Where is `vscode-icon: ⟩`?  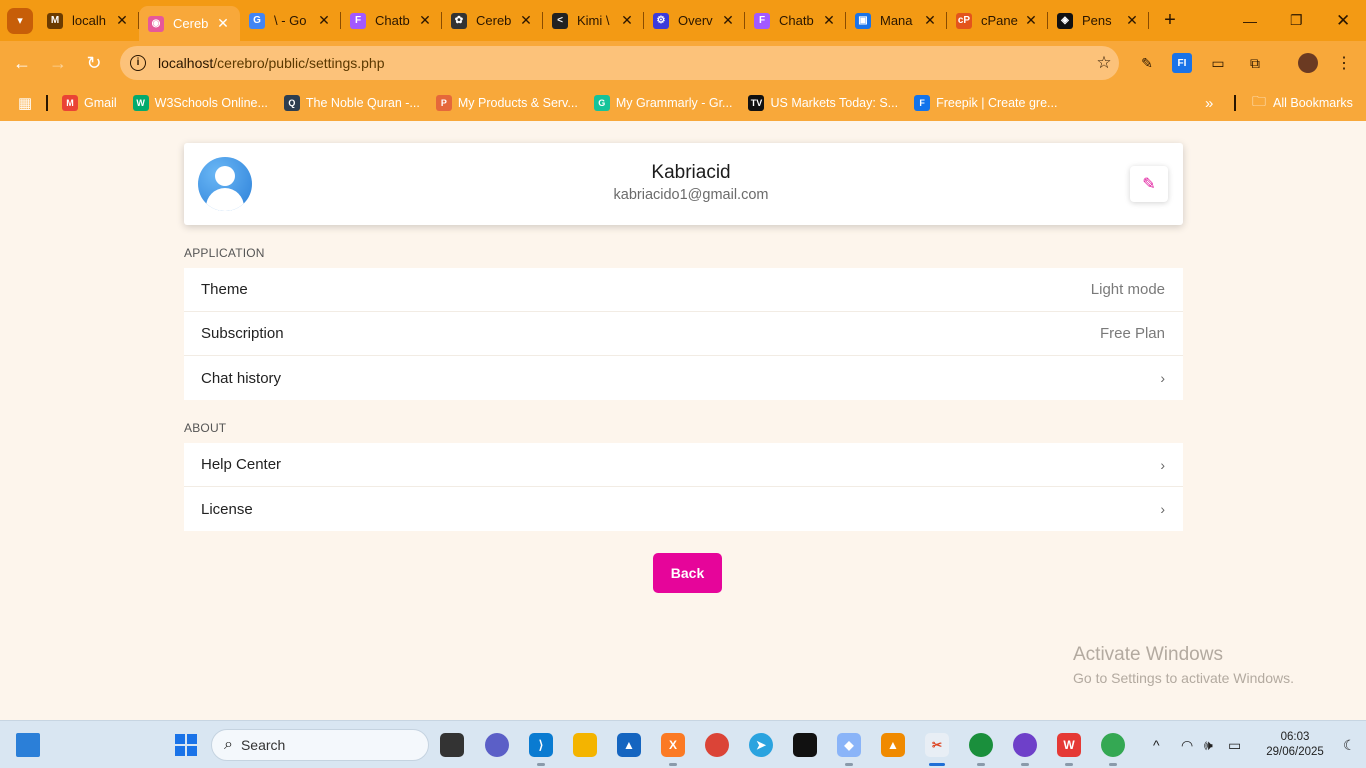
vscode-icon: ⟩ is located at coordinates (541, 745).